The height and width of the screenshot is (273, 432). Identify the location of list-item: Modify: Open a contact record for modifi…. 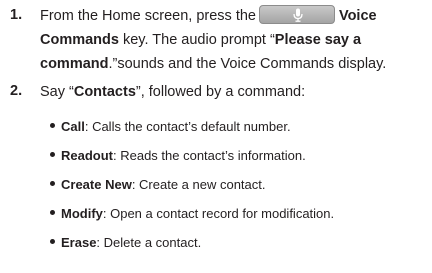
(192, 213).